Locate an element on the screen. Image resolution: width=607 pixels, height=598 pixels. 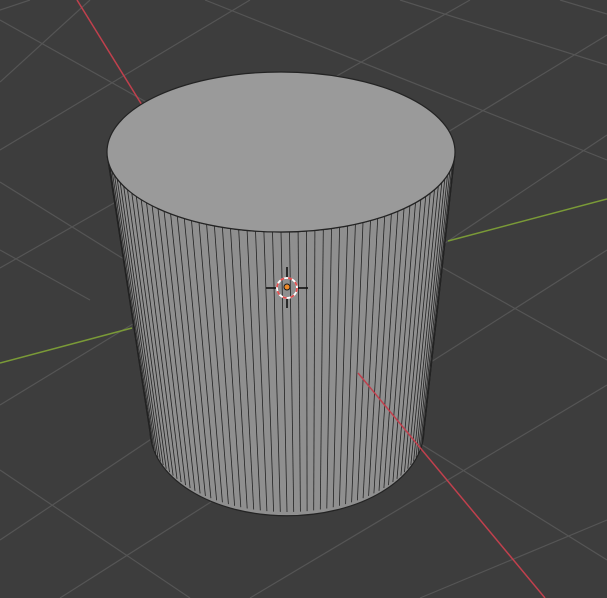
object-origin-icon is located at coordinates (287, 287).